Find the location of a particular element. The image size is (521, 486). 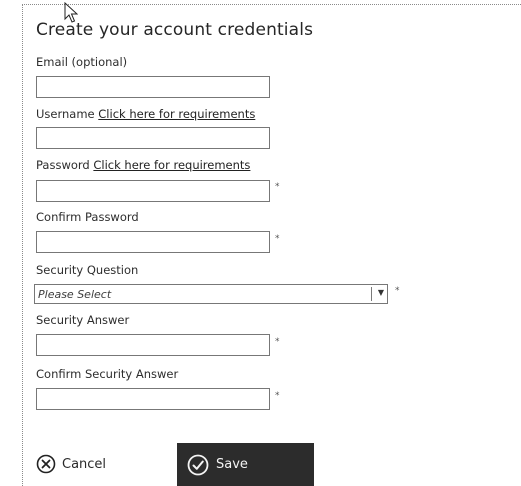

security-question-label: Security Question is located at coordinates (87, 270).